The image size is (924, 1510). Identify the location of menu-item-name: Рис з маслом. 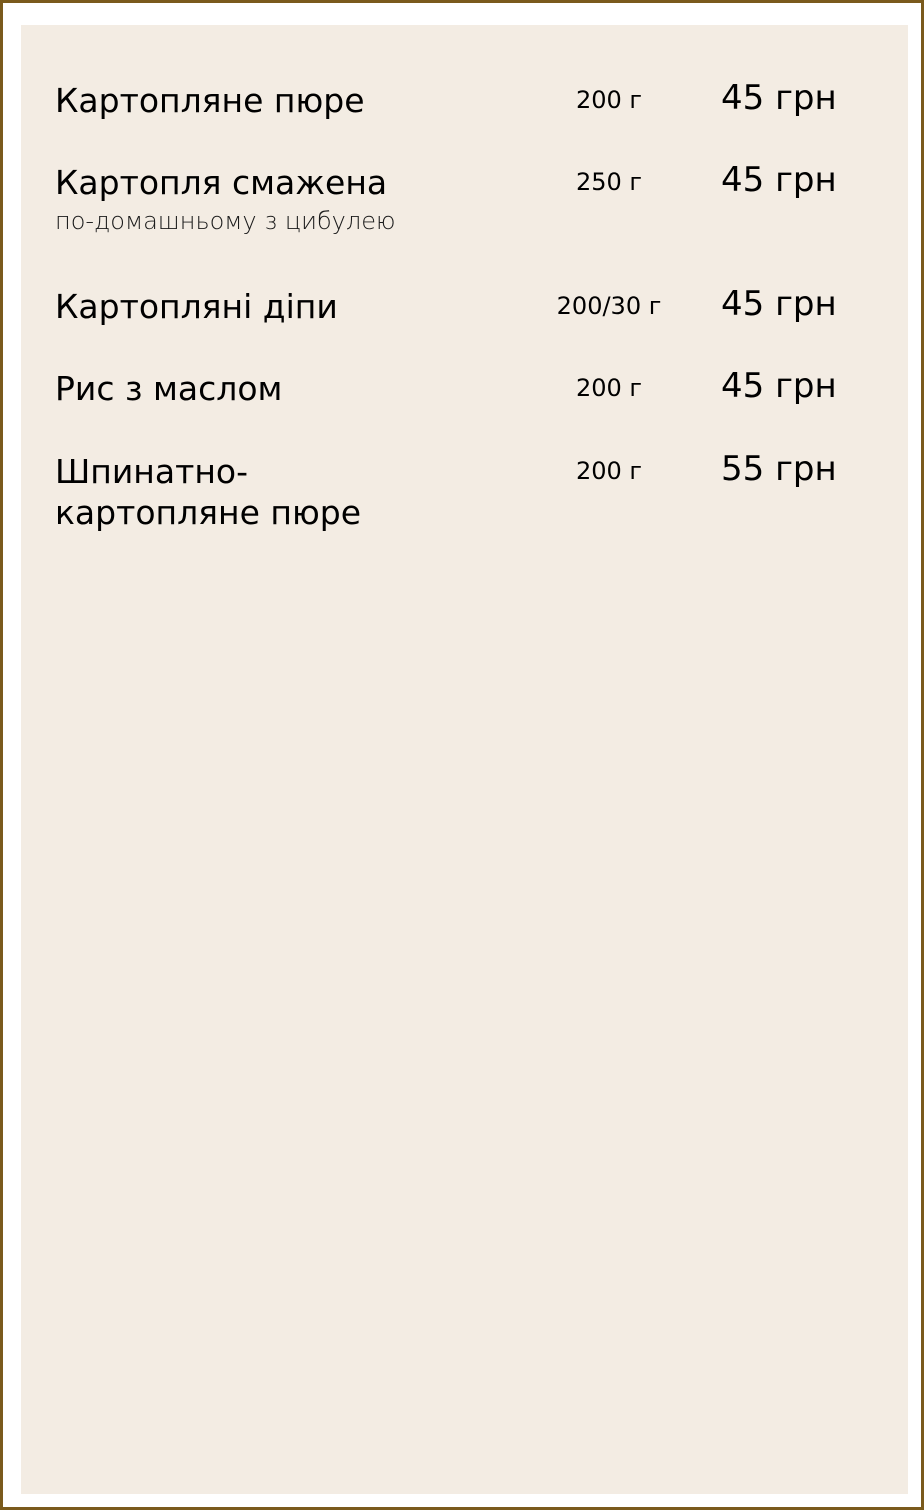
(169, 388).